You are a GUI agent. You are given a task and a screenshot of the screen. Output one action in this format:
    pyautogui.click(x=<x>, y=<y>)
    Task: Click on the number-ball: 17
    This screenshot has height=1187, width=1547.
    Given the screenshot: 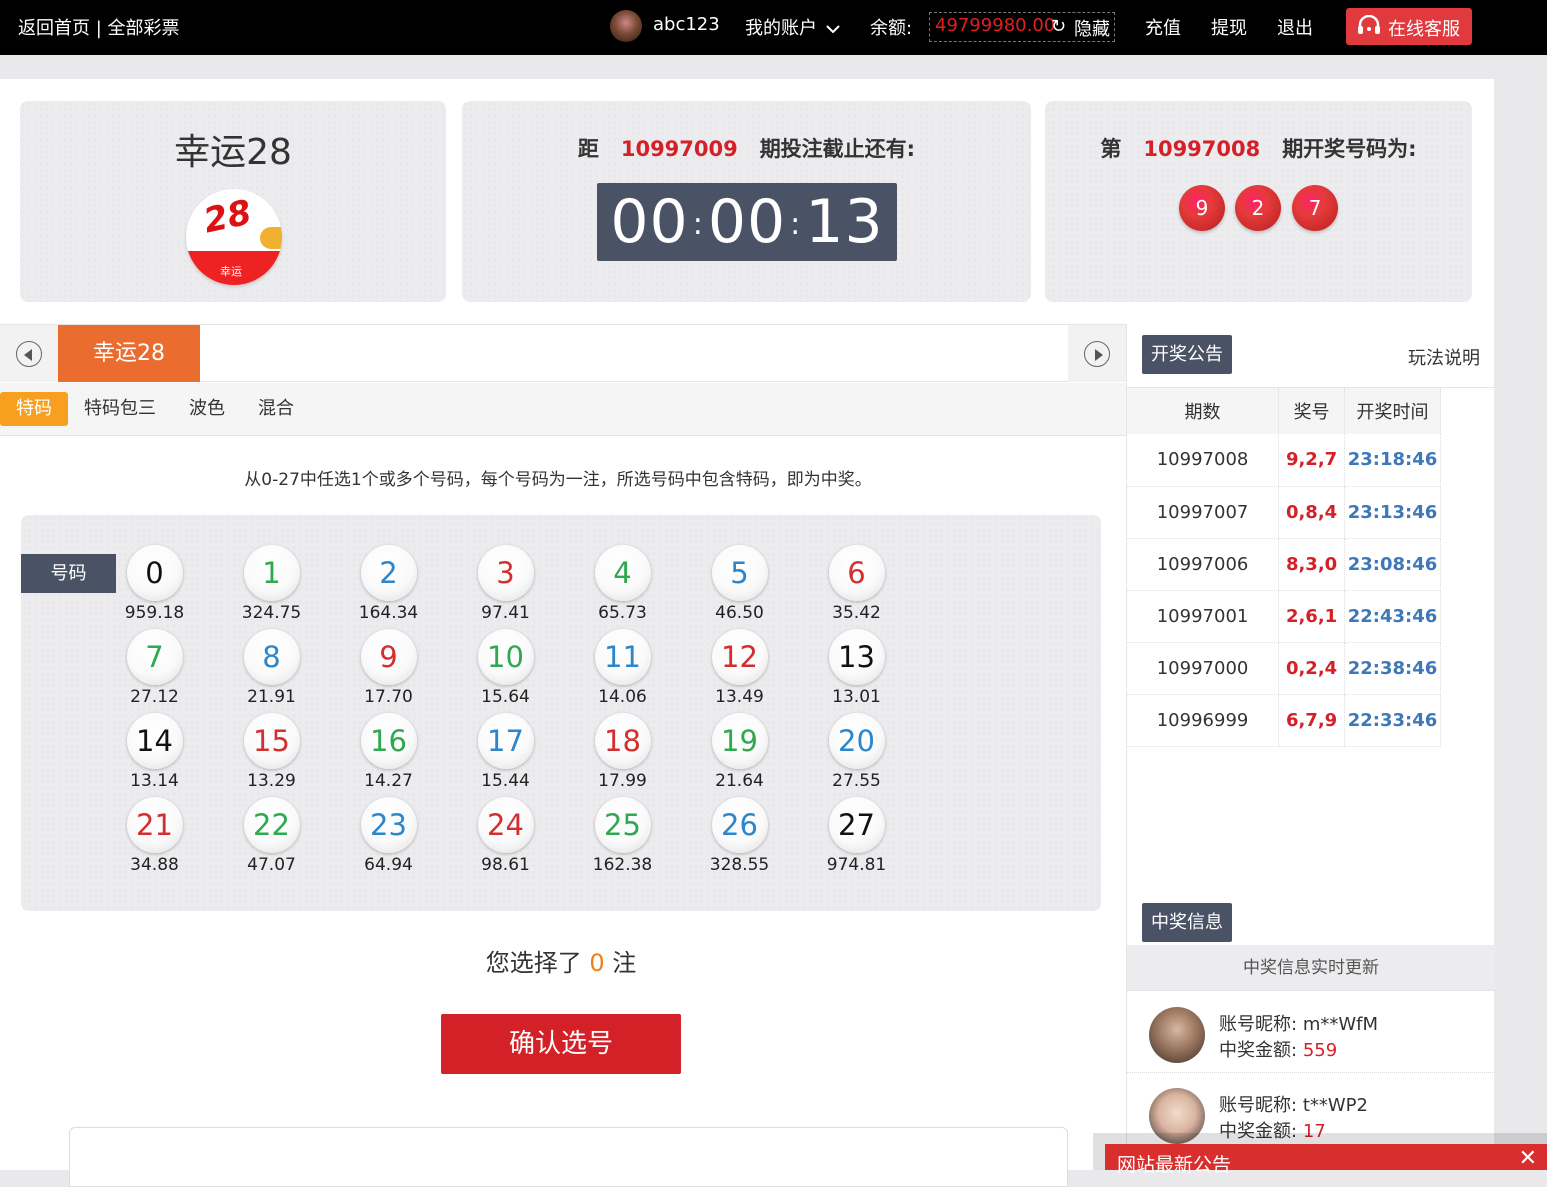 What is the action you would take?
    pyautogui.click(x=505, y=741)
    